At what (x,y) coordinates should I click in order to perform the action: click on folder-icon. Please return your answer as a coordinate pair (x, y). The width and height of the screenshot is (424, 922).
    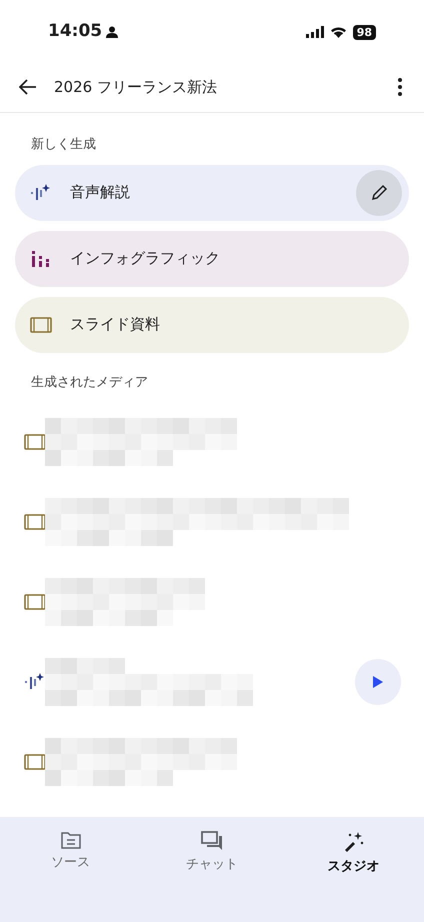
    Looking at the image, I should click on (71, 840).